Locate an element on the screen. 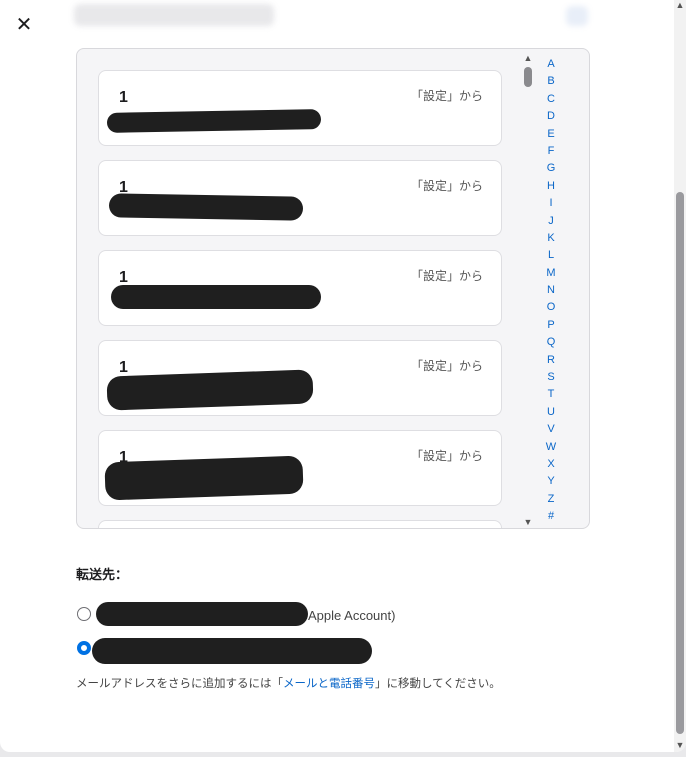 The width and height of the screenshot is (686, 757). list-item is located at coordinates (300, 524).